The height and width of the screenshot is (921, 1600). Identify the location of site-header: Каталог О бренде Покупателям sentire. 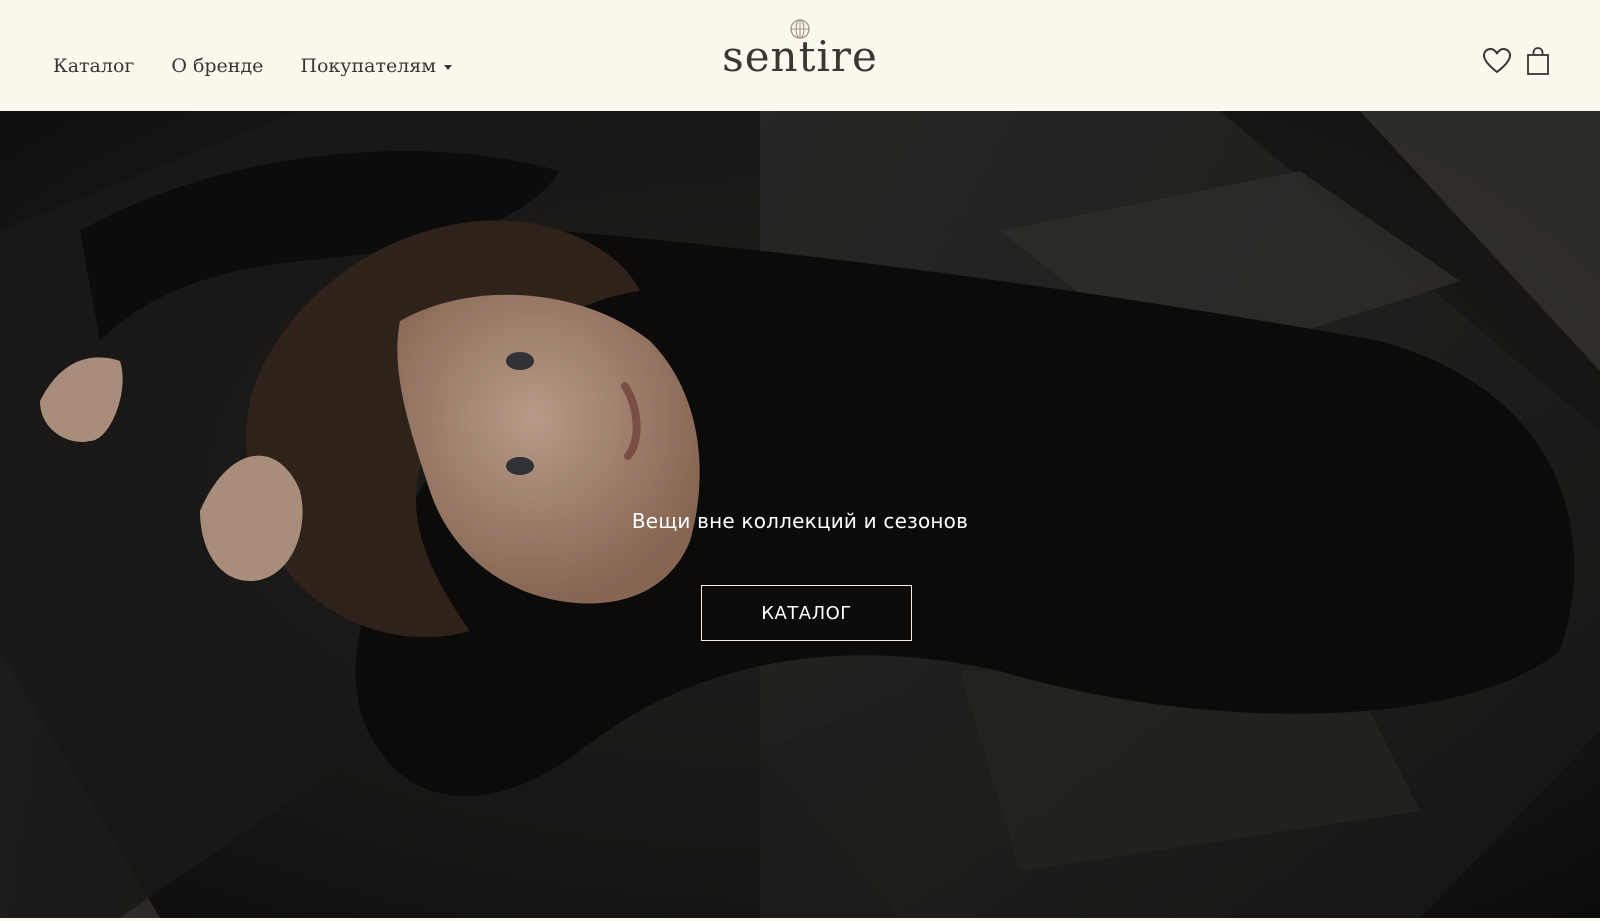
(800, 55).